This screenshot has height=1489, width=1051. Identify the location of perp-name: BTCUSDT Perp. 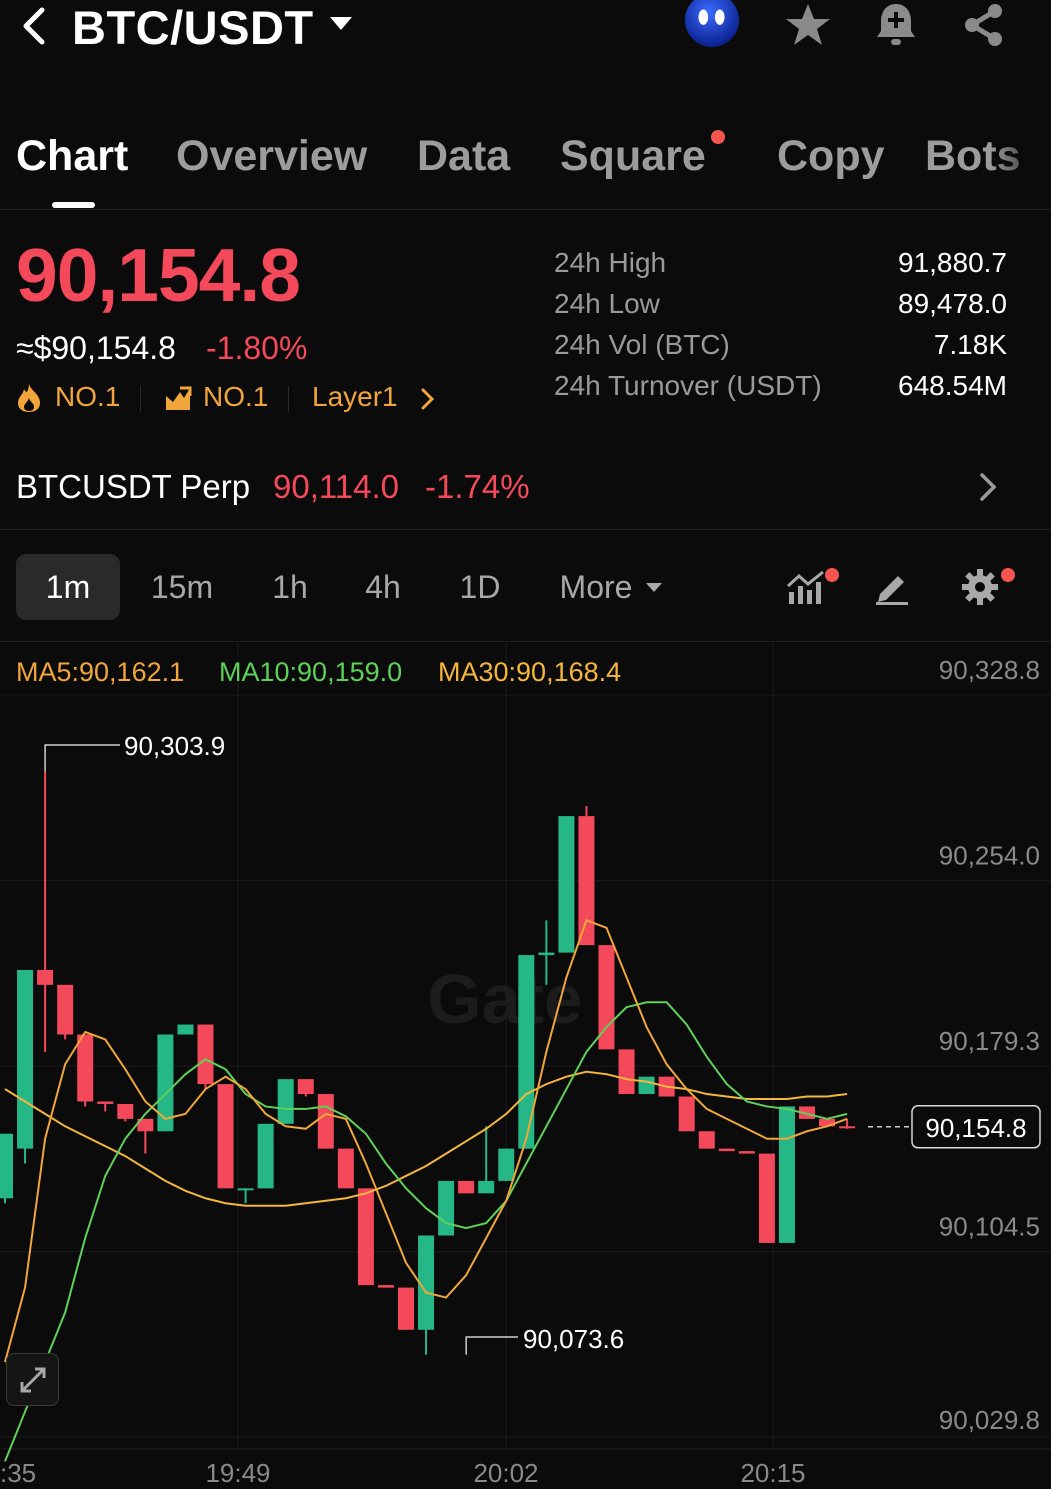
(133, 486).